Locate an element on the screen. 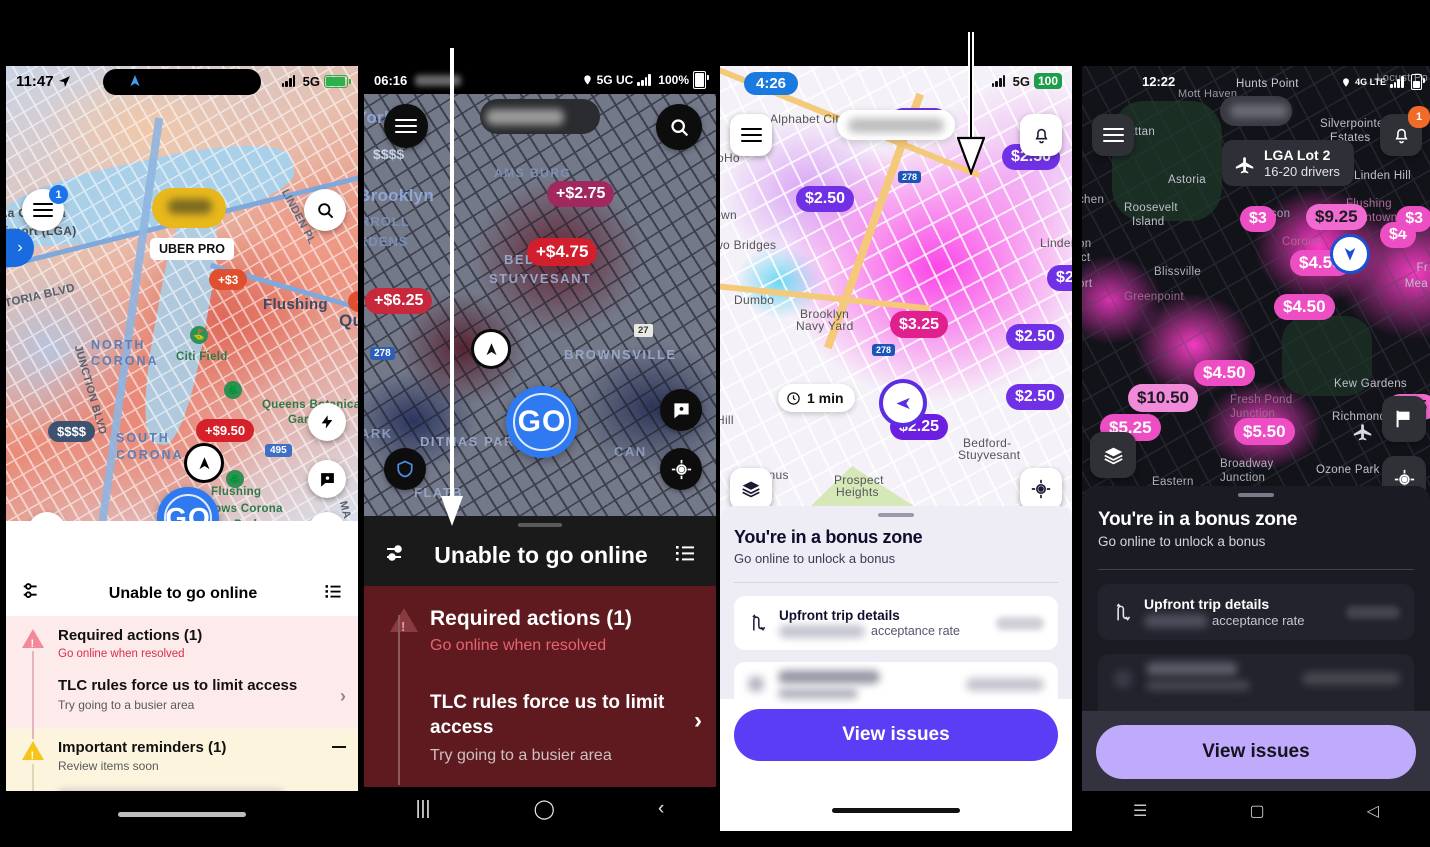 This screenshot has width=1430, height=847. android-nav-bar-2: ||| ◯ ‹ is located at coordinates (540, 809).